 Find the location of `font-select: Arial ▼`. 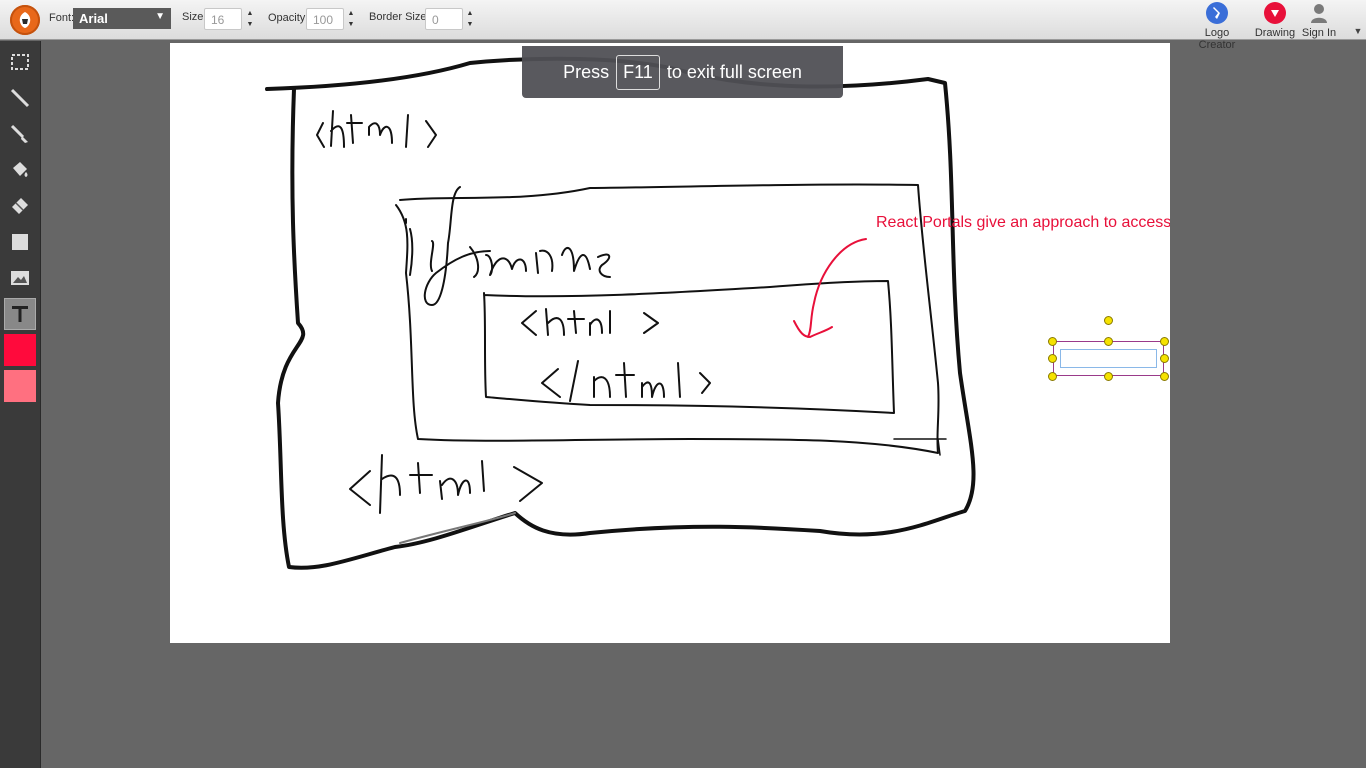

font-select: Arial ▼ is located at coordinates (122, 18).